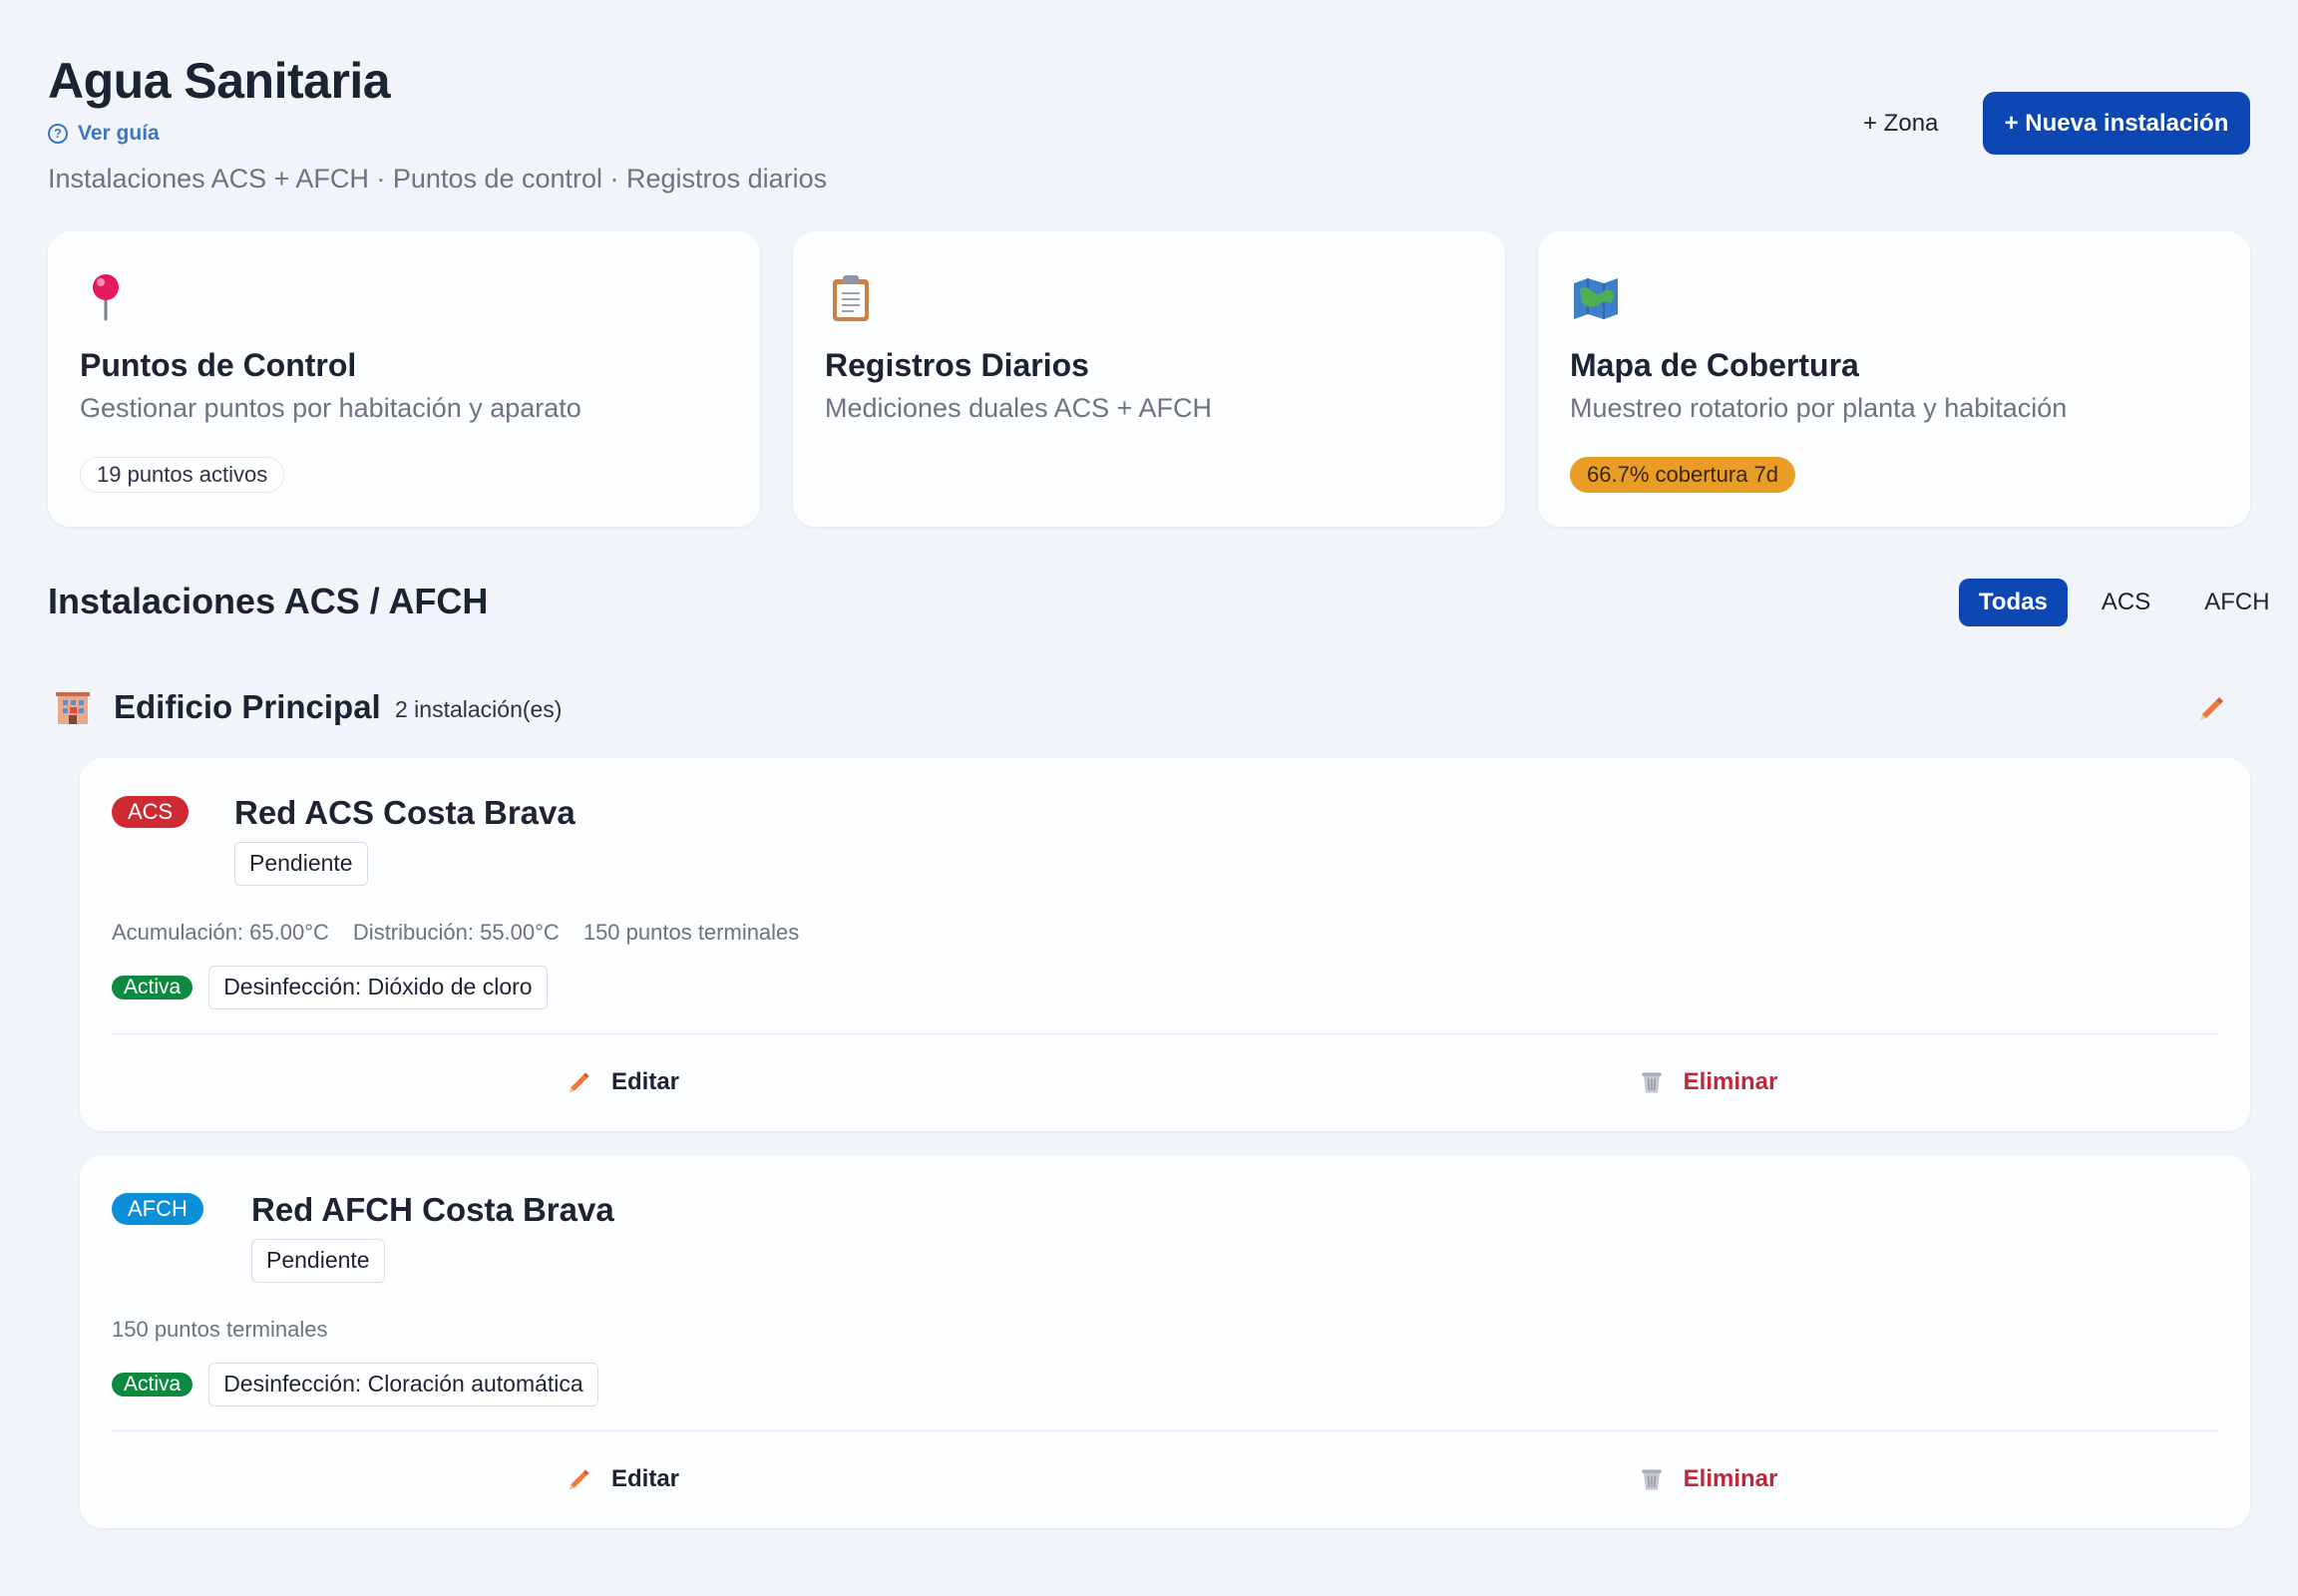 The image size is (2298, 1596). What do you see at coordinates (219, 81) in the screenshot?
I see `page-title: Agua Sanitaria` at bounding box center [219, 81].